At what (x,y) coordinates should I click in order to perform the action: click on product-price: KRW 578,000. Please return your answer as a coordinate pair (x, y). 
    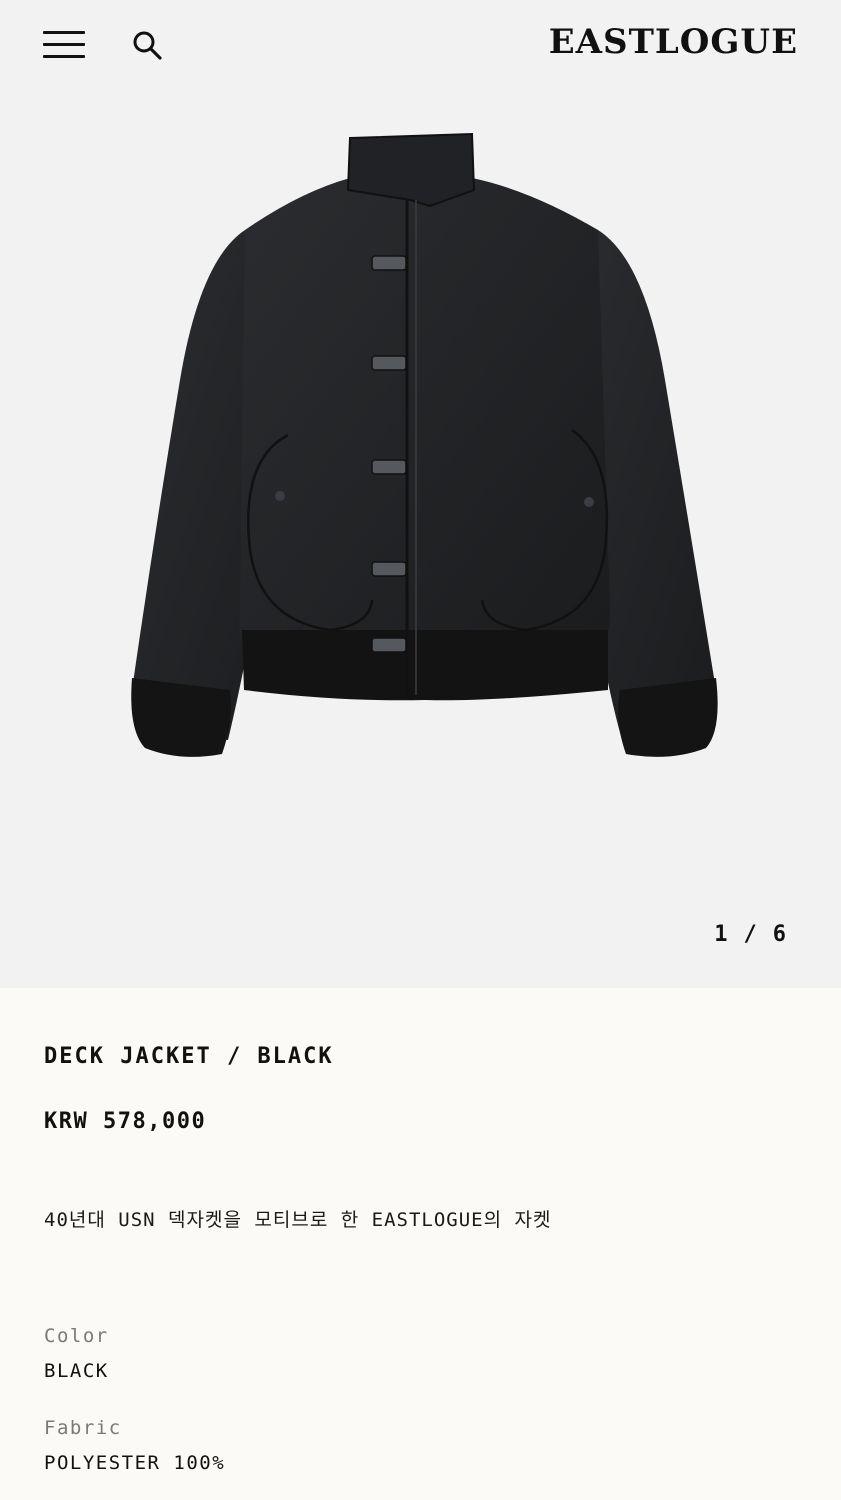
    Looking at the image, I should click on (125, 1121).